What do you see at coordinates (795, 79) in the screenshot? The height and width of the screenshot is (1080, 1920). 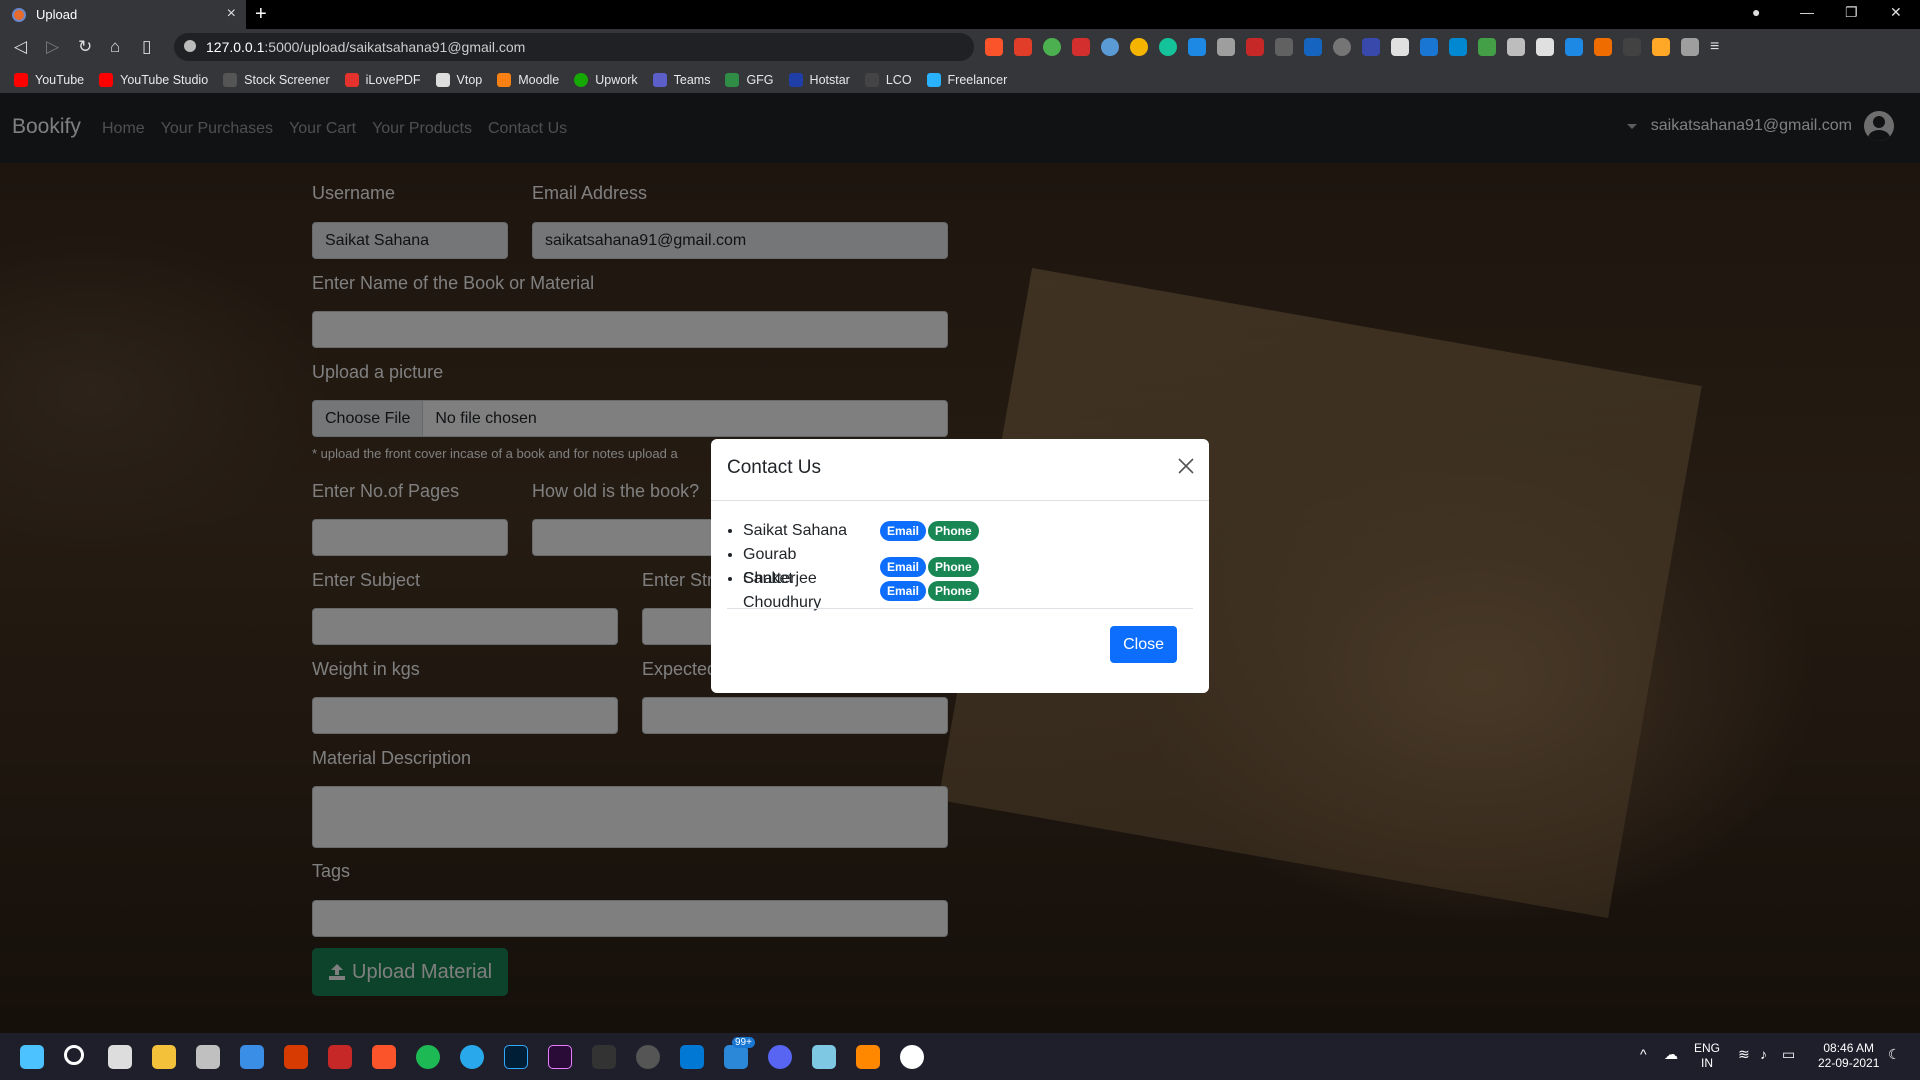 I see `hotstar-icon` at bounding box center [795, 79].